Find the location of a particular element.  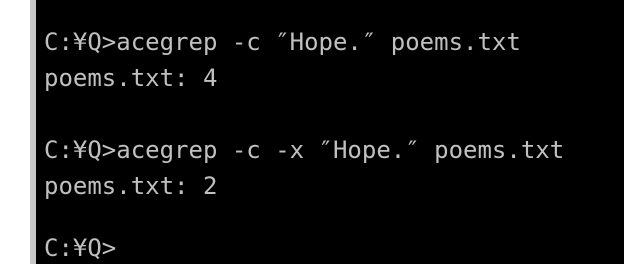

console-line-result-2: poems.txt: 2 is located at coordinates (131, 186).